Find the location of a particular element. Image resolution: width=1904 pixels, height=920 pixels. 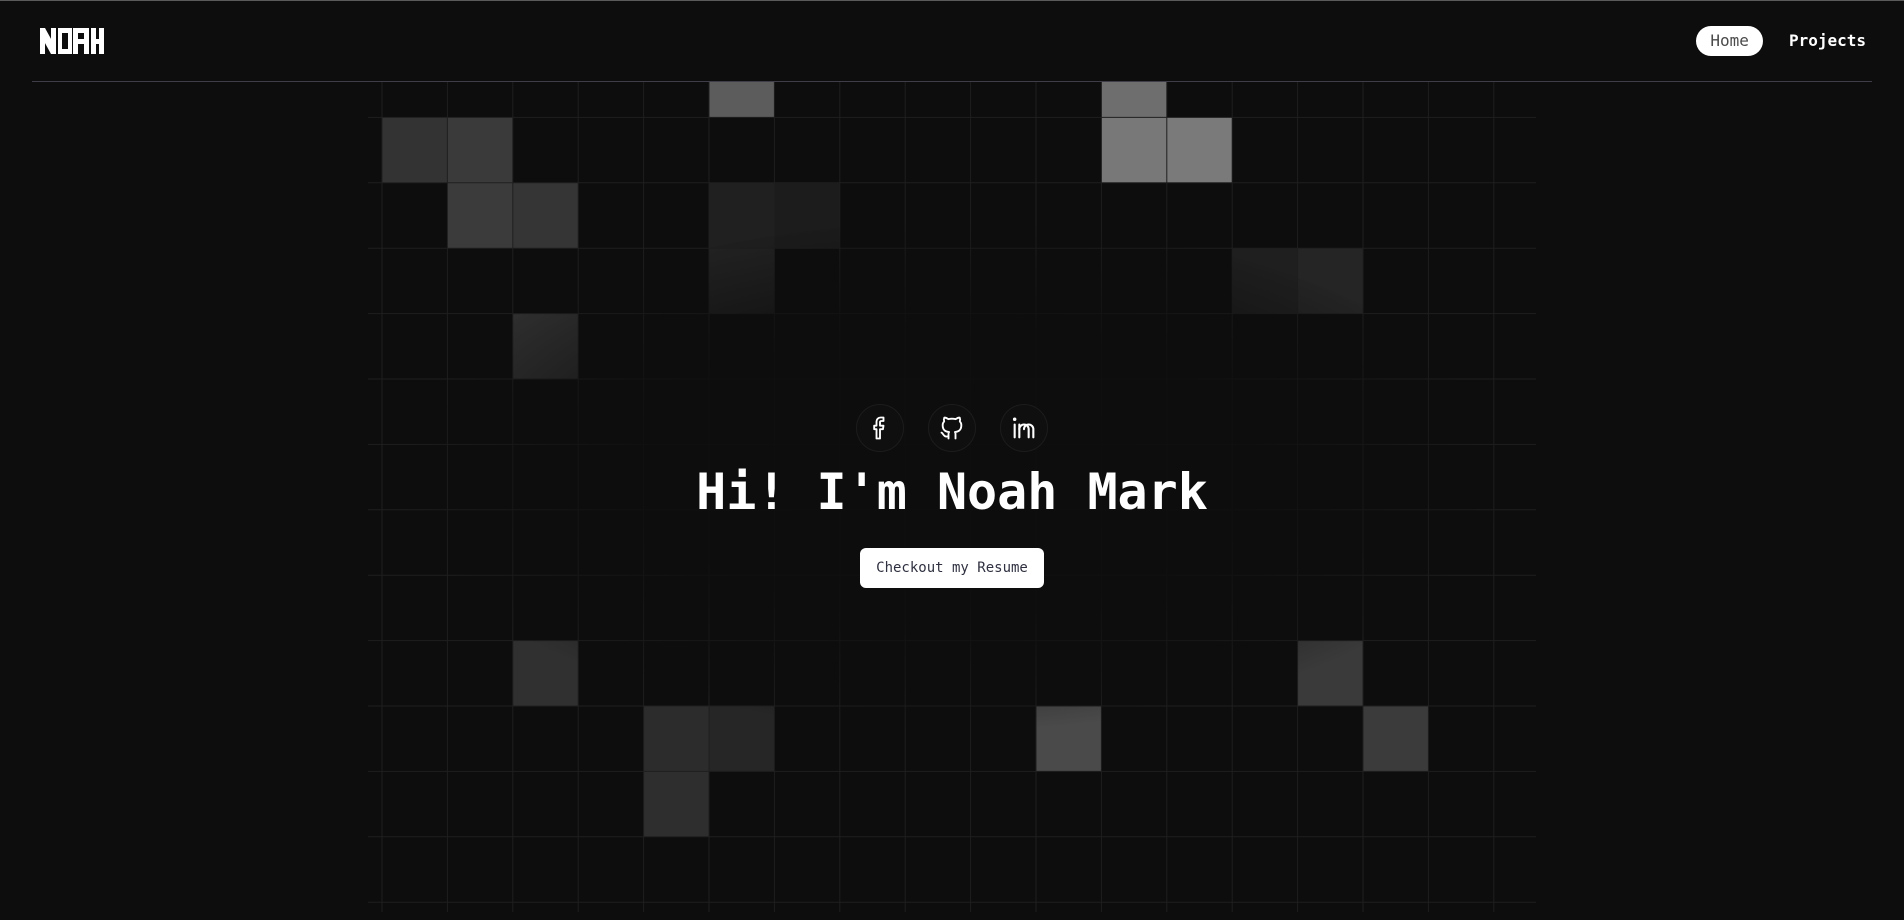

github-link is located at coordinates (952, 428).